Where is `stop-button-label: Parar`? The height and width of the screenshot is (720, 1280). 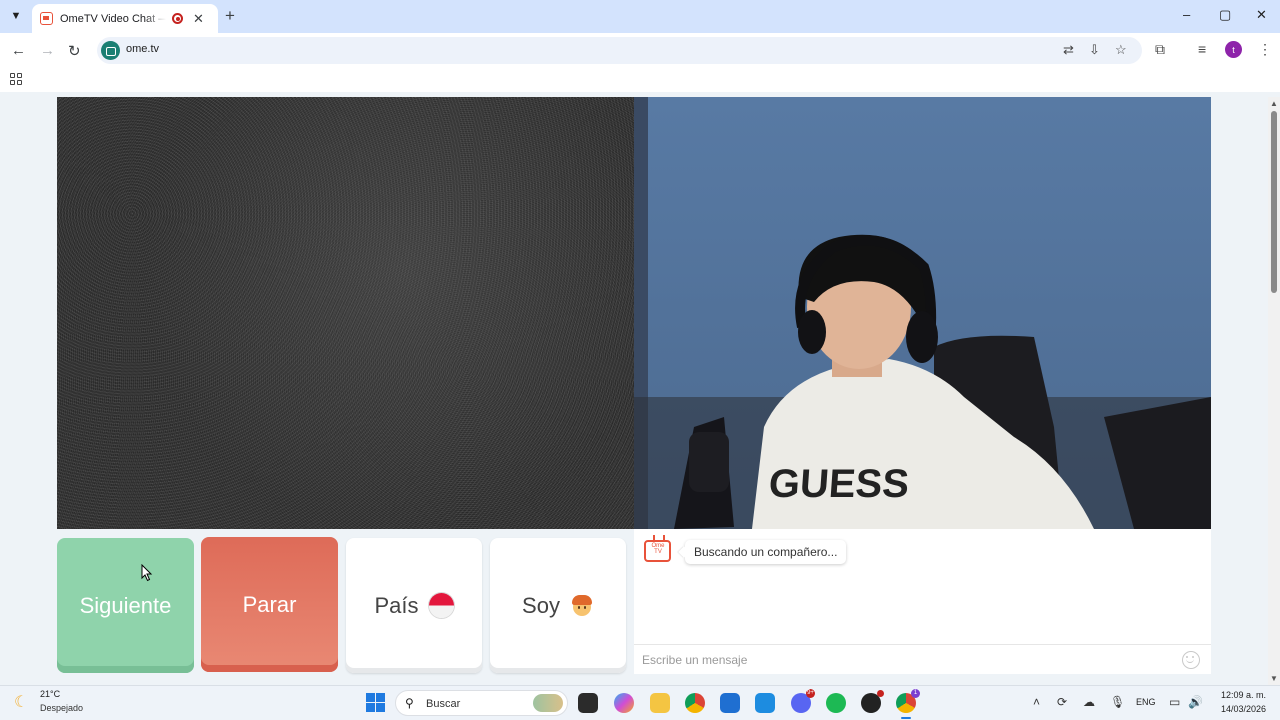
stop-button-label: Parar is located at coordinates (269, 604).